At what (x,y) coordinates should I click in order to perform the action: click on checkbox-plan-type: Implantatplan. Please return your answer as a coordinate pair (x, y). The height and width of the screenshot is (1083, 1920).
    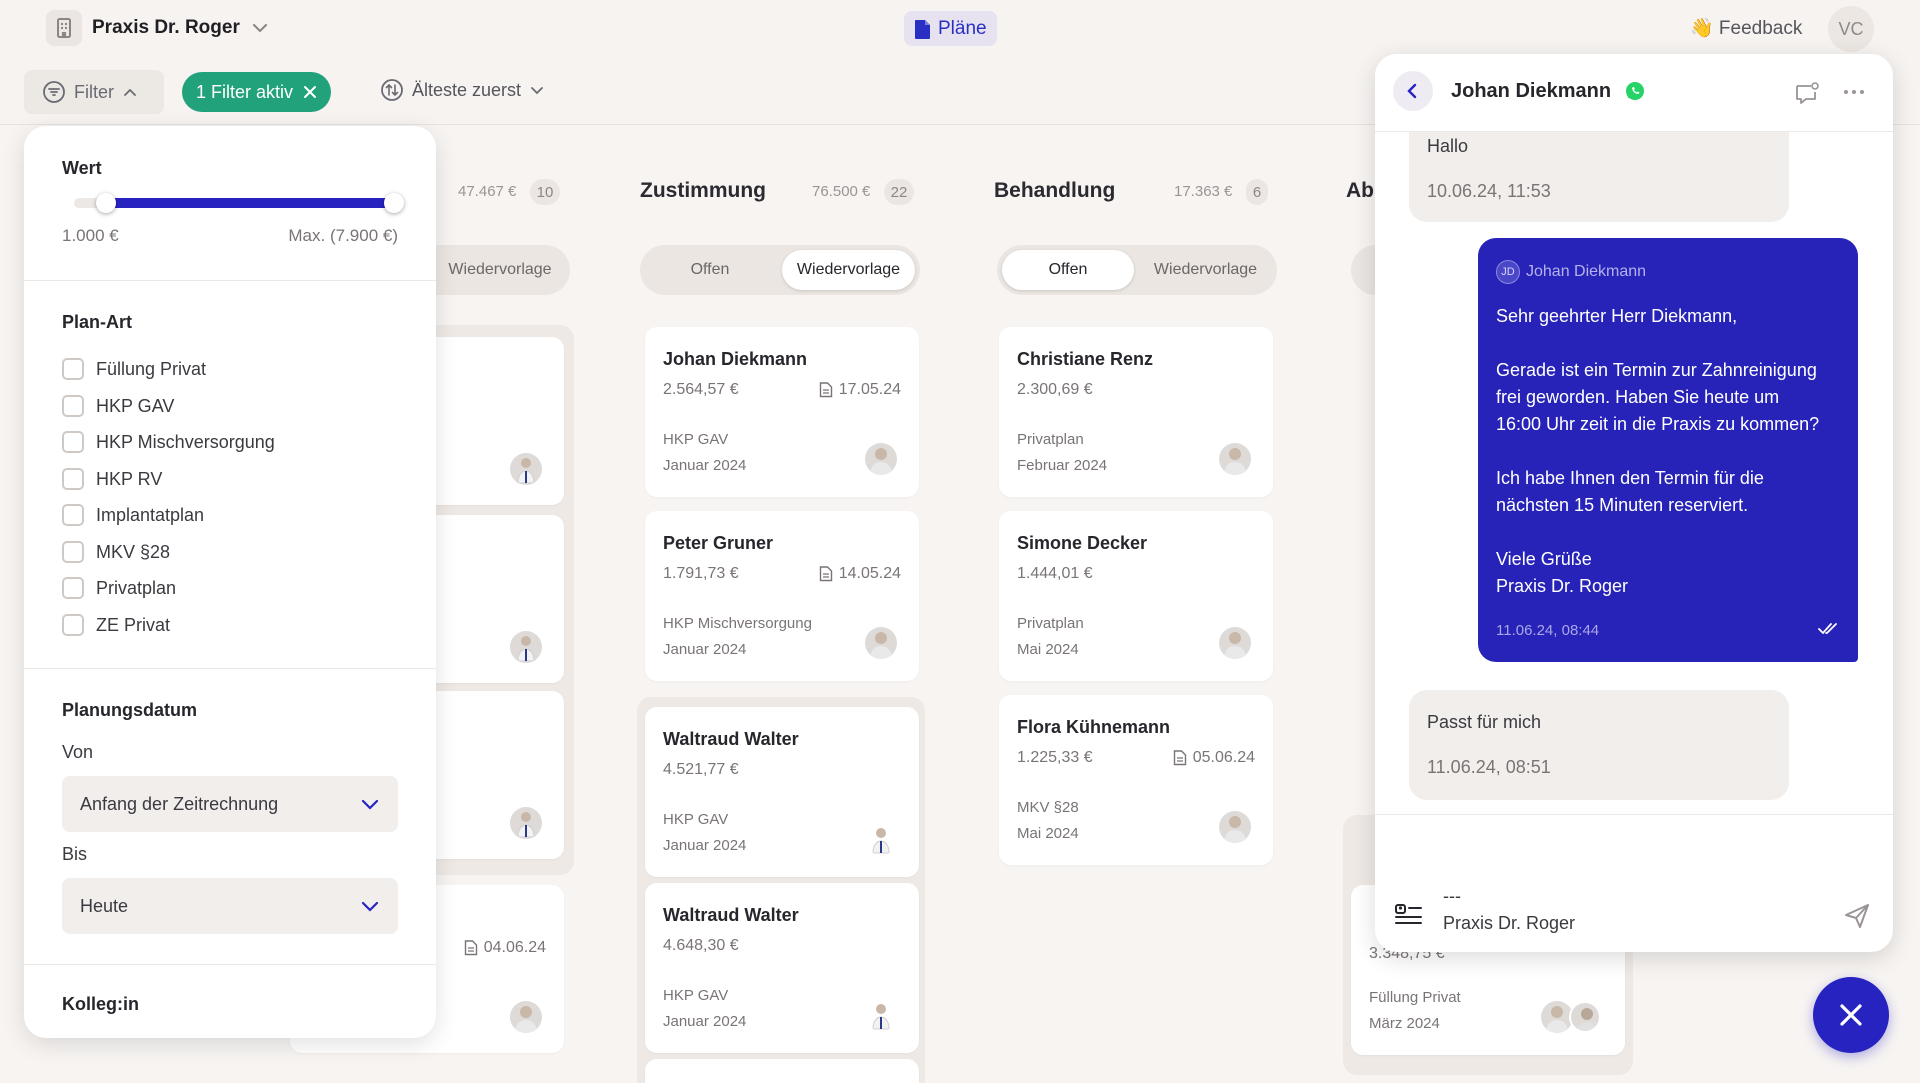
    Looking at the image, I should click on (133, 515).